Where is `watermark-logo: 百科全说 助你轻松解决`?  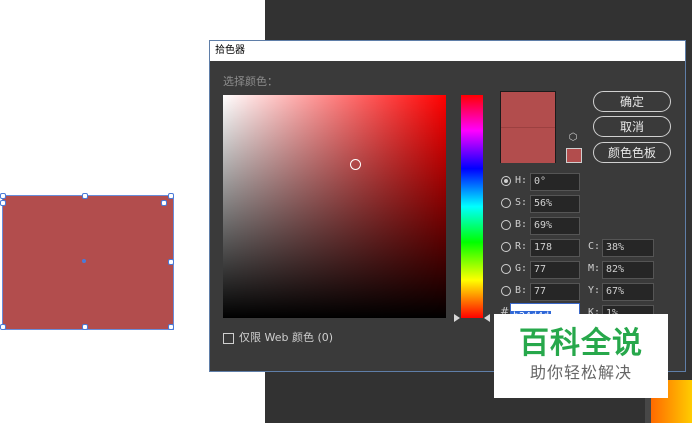 watermark-logo: 百科全说 助你轻松解决 is located at coordinates (581, 356).